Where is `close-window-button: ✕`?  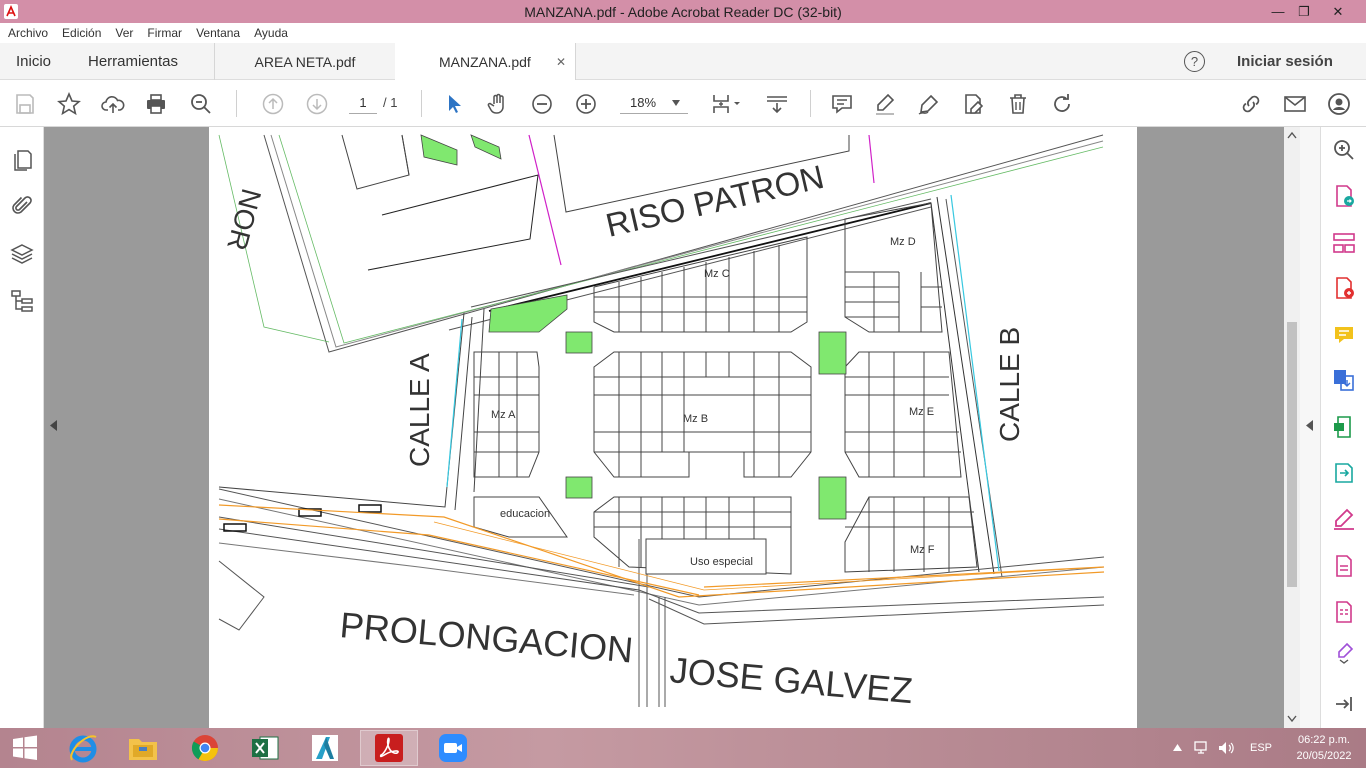
close-window-button: ✕ is located at coordinates (1338, 11).